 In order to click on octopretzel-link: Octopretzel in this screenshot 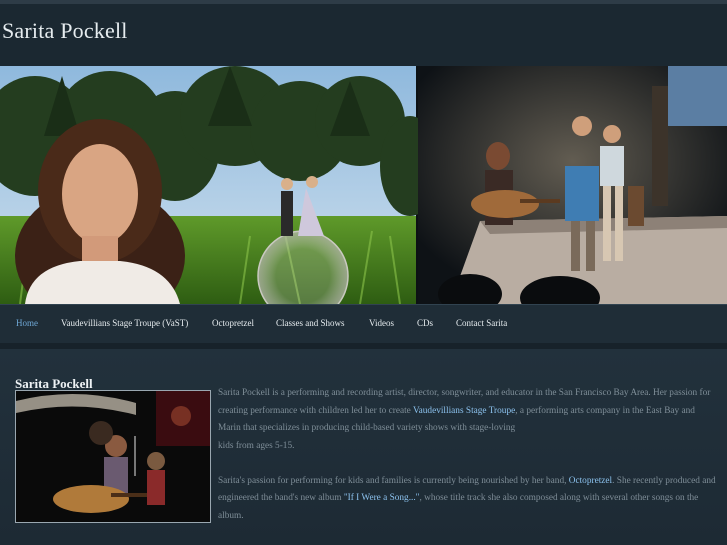, I will do `click(590, 481)`.